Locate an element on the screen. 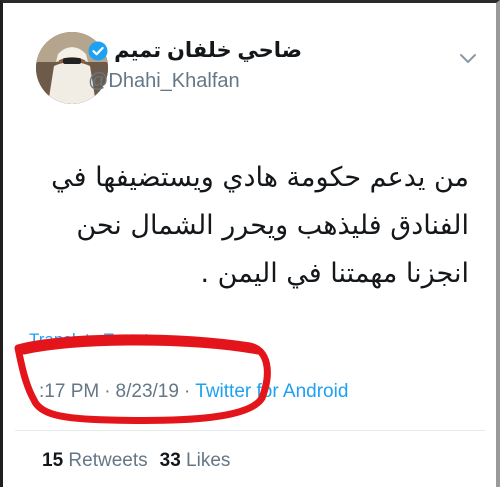 This screenshot has height=487, width=500. retweets-label: Retweets is located at coordinates (108, 460).